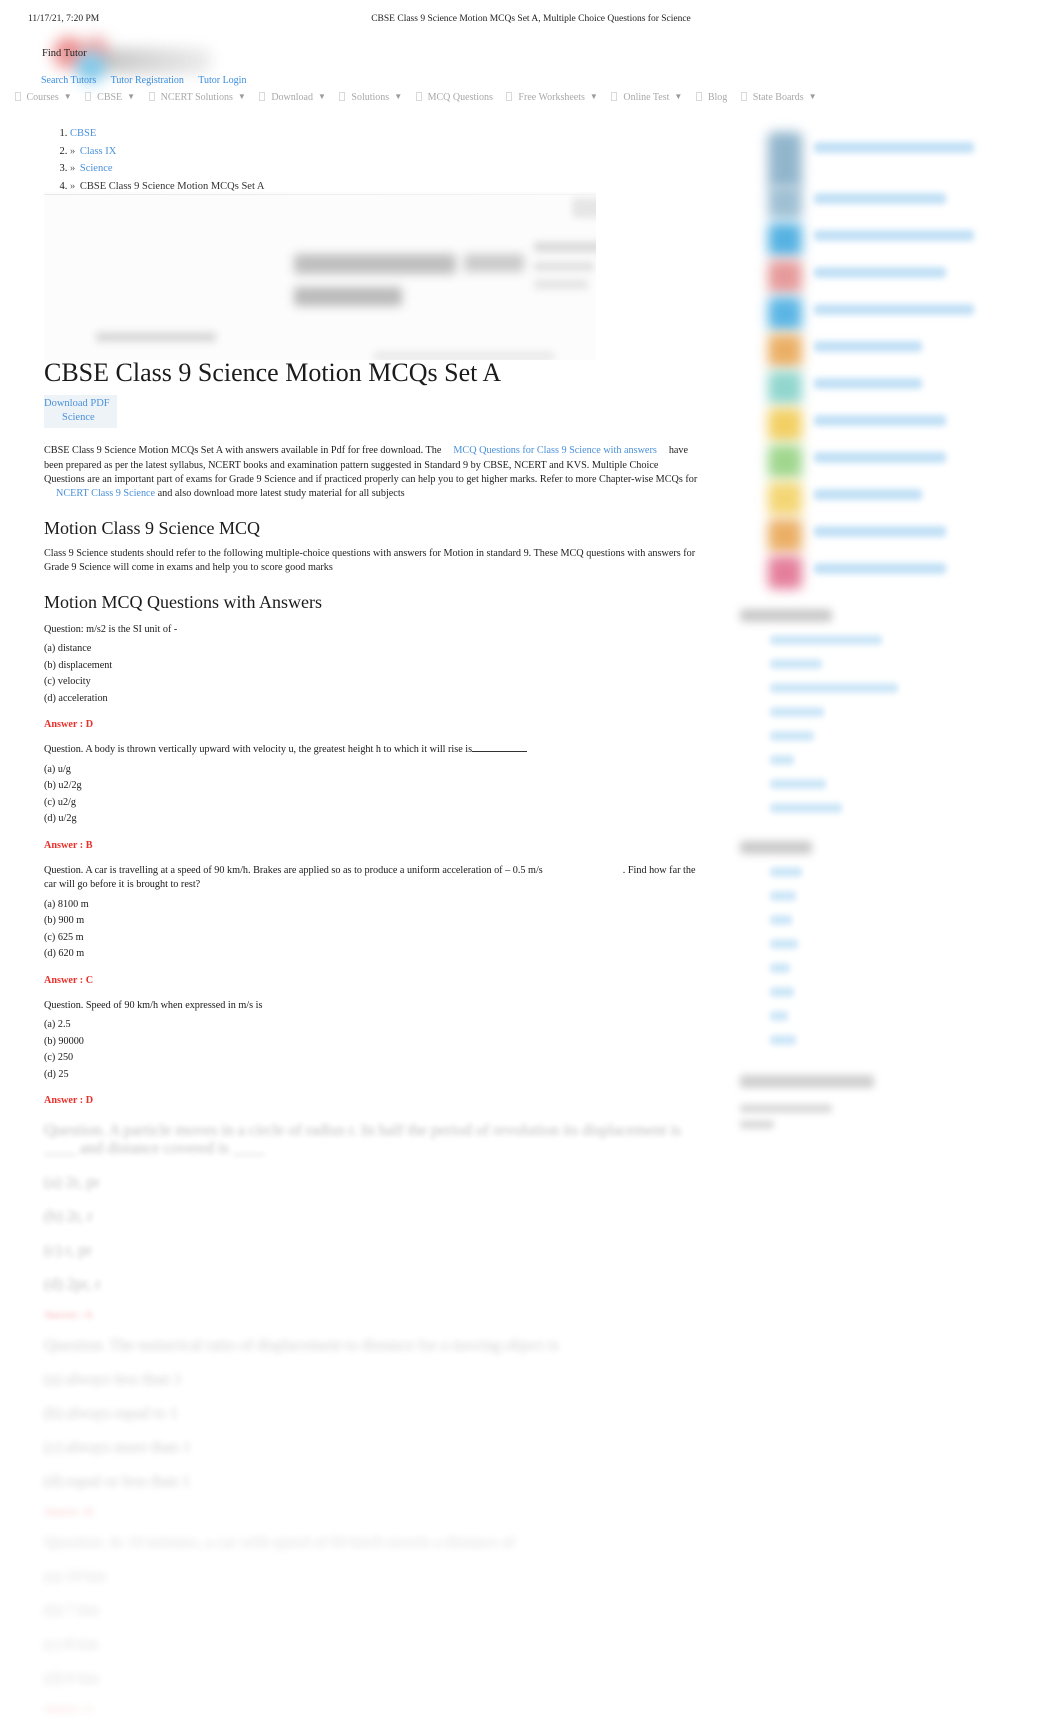 The width and height of the screenshot is (1062, 1728). I want to click on nav-item-courses: Courses ▼, so click(43, 97).